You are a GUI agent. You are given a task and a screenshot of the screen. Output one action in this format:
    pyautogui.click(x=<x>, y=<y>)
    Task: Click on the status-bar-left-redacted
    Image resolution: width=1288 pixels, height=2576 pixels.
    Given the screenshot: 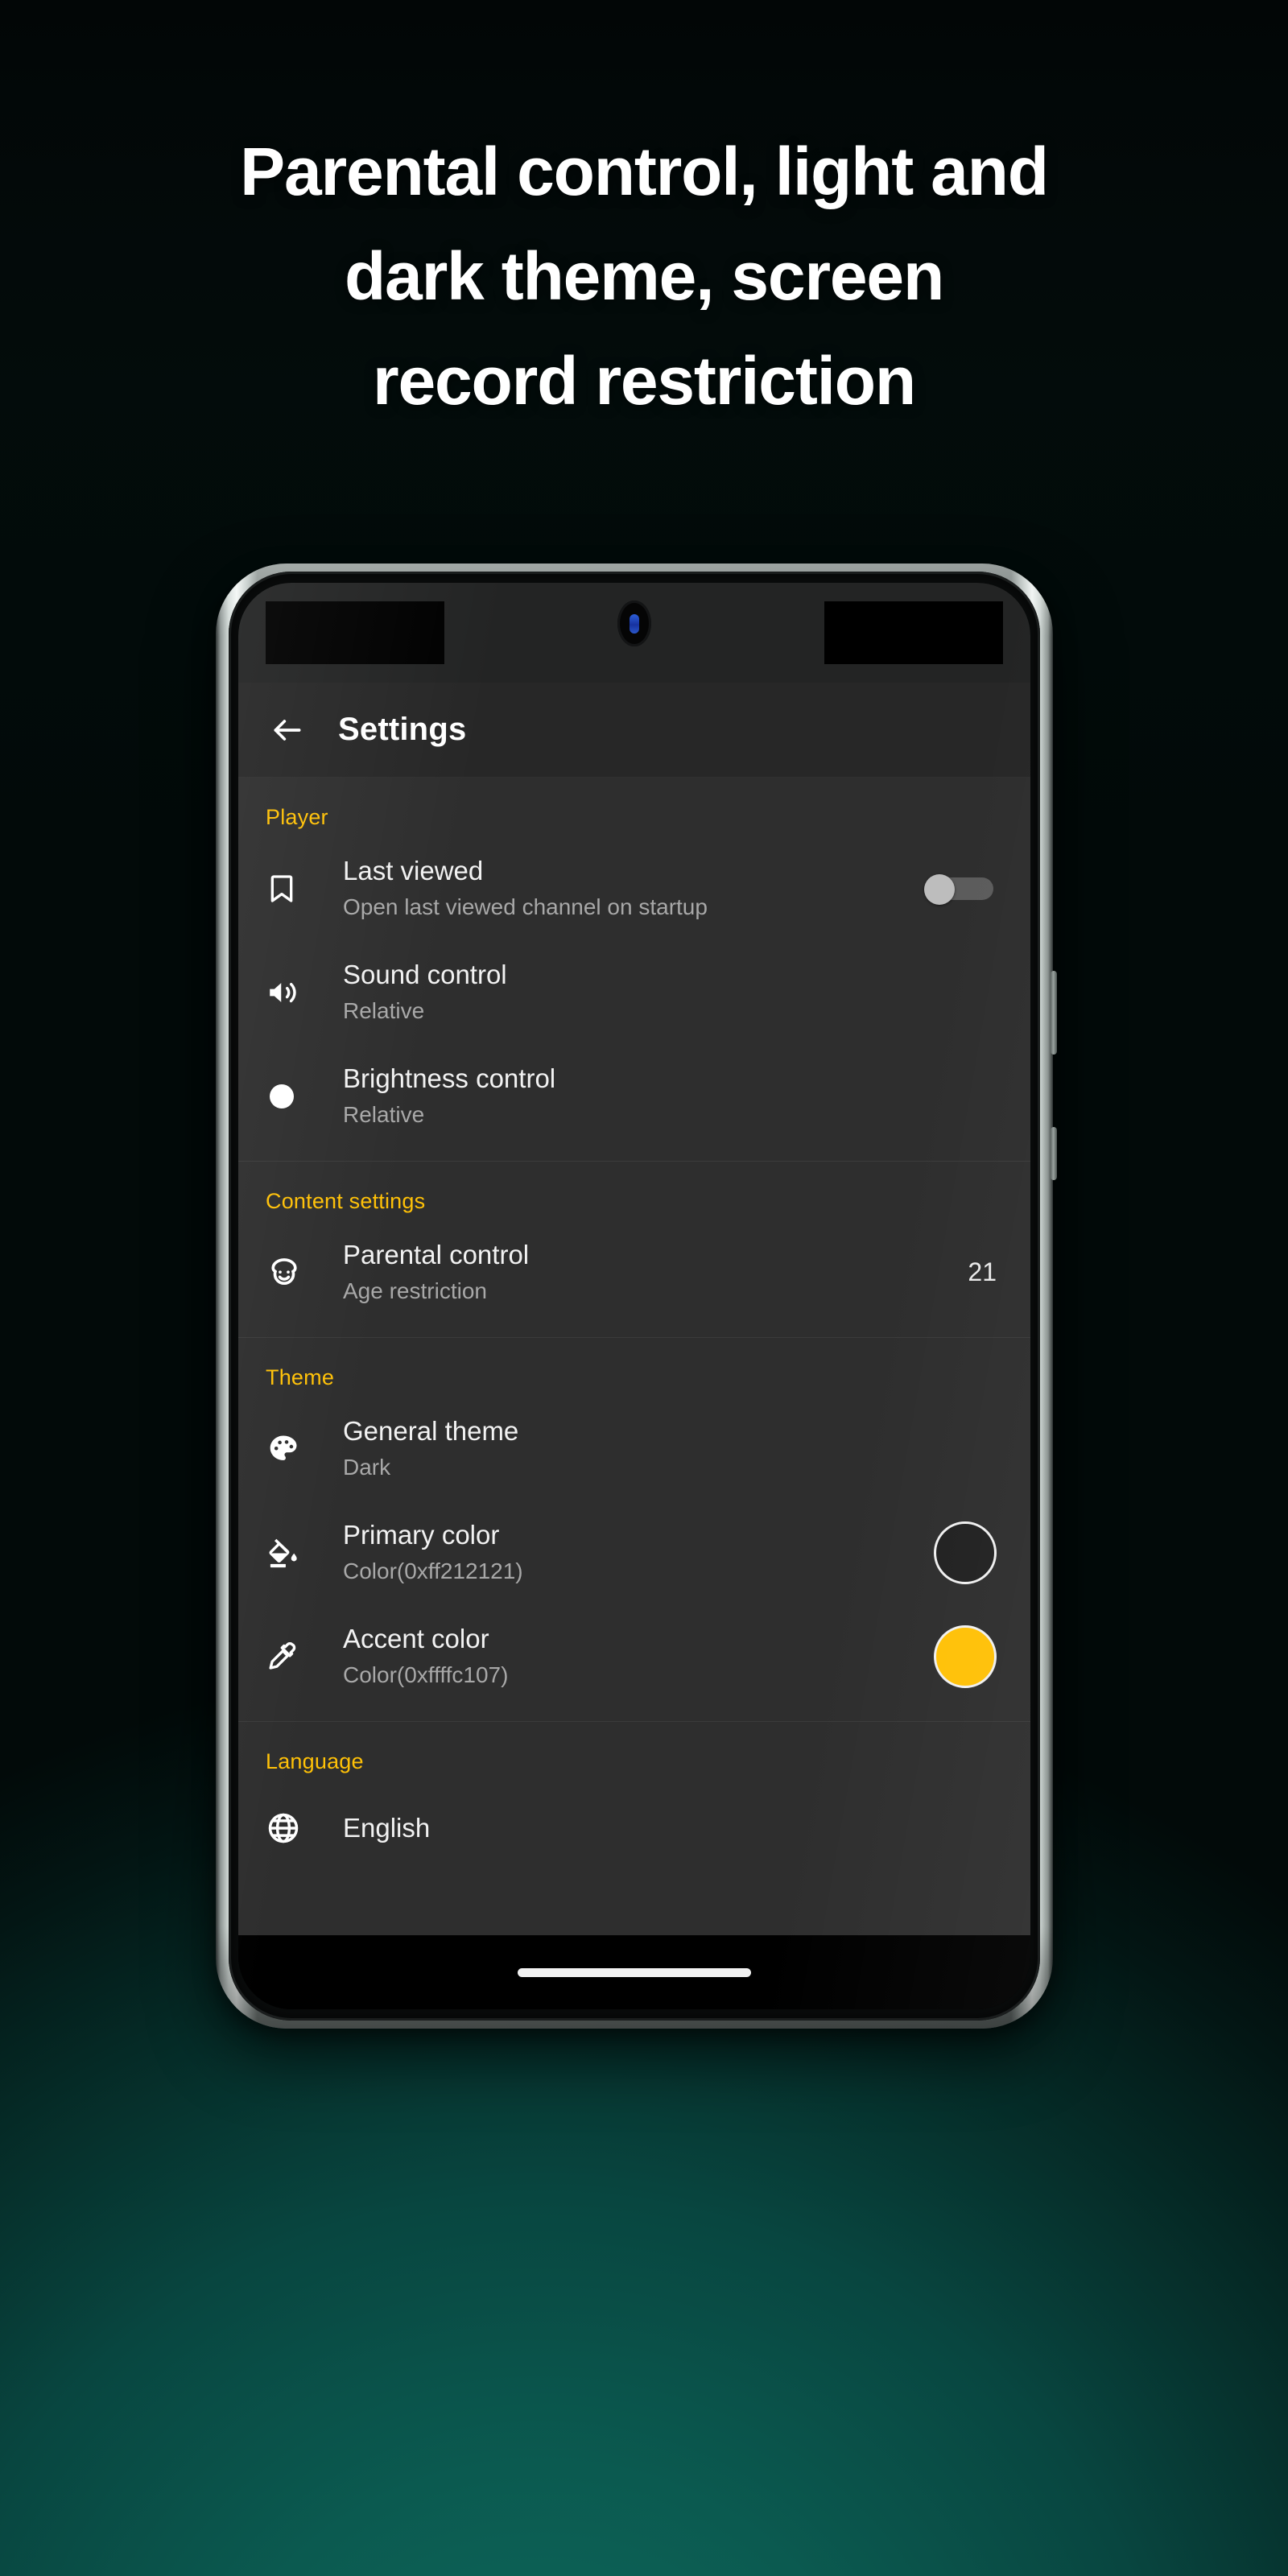 What is the action you would take?
    pyautogui.click(x=355, y=632)
    